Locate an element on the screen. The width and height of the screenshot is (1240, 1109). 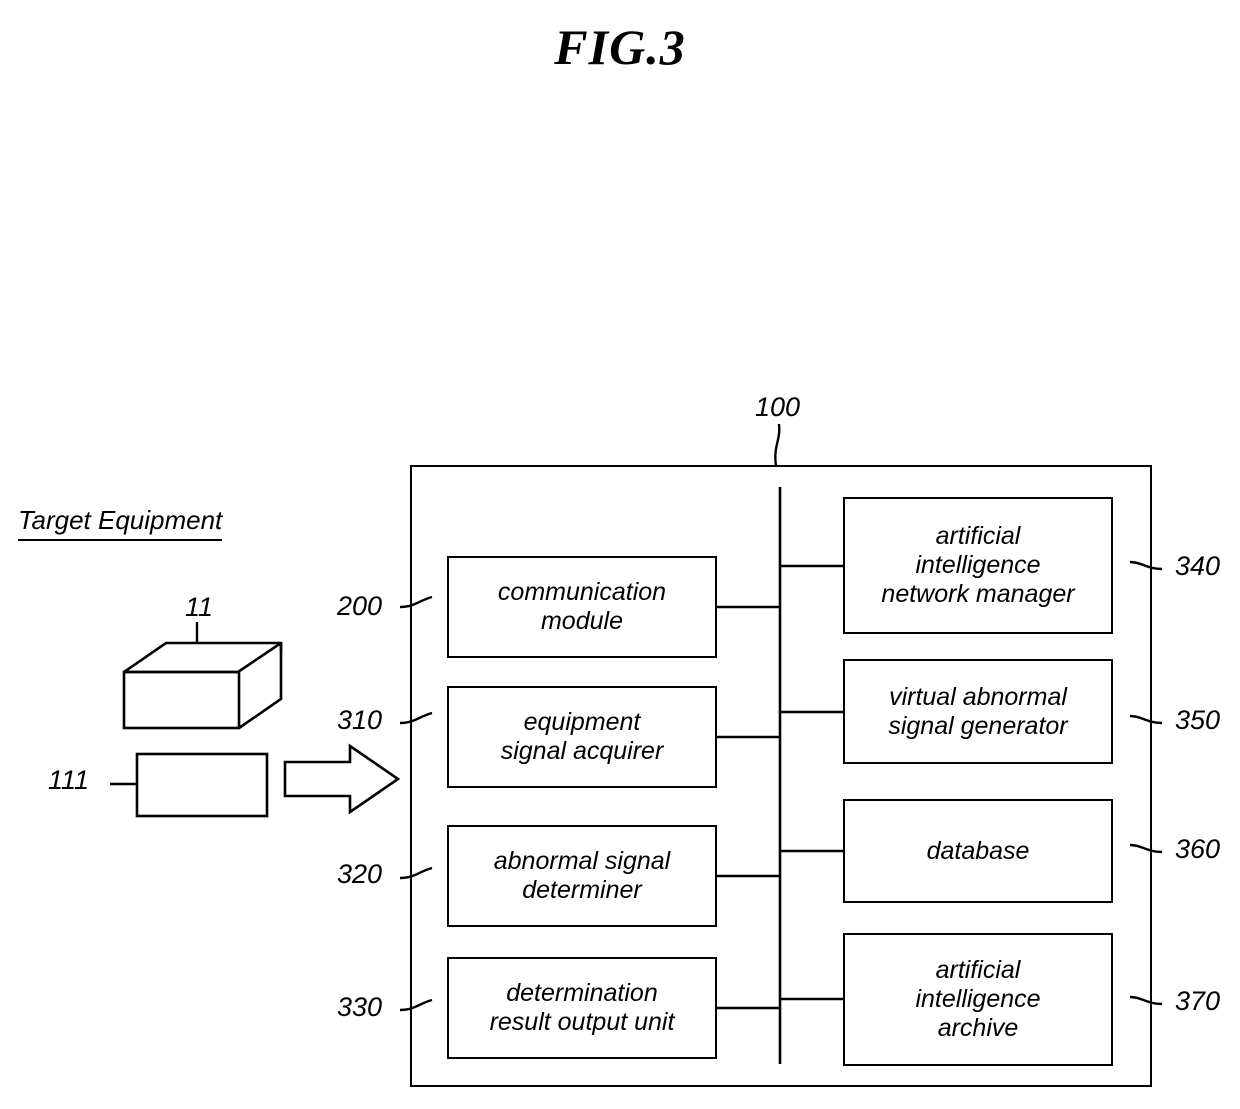
equipment-3d-top is located at coordinates (203, 657).